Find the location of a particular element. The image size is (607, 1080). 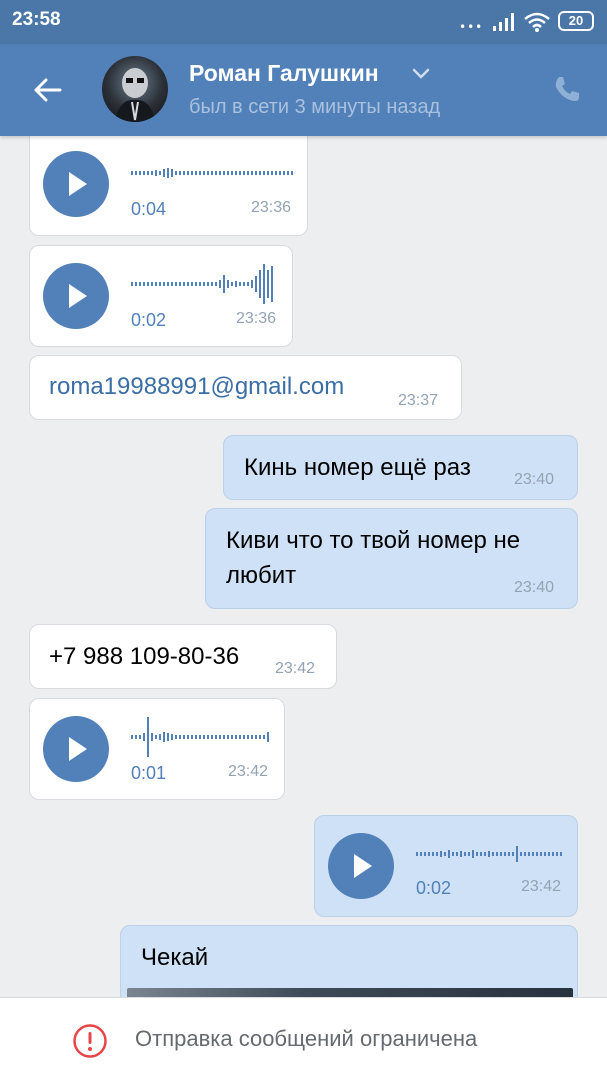

text-message: Кинь номер ещё раз 23:40 is located at coordinates (400, 467).